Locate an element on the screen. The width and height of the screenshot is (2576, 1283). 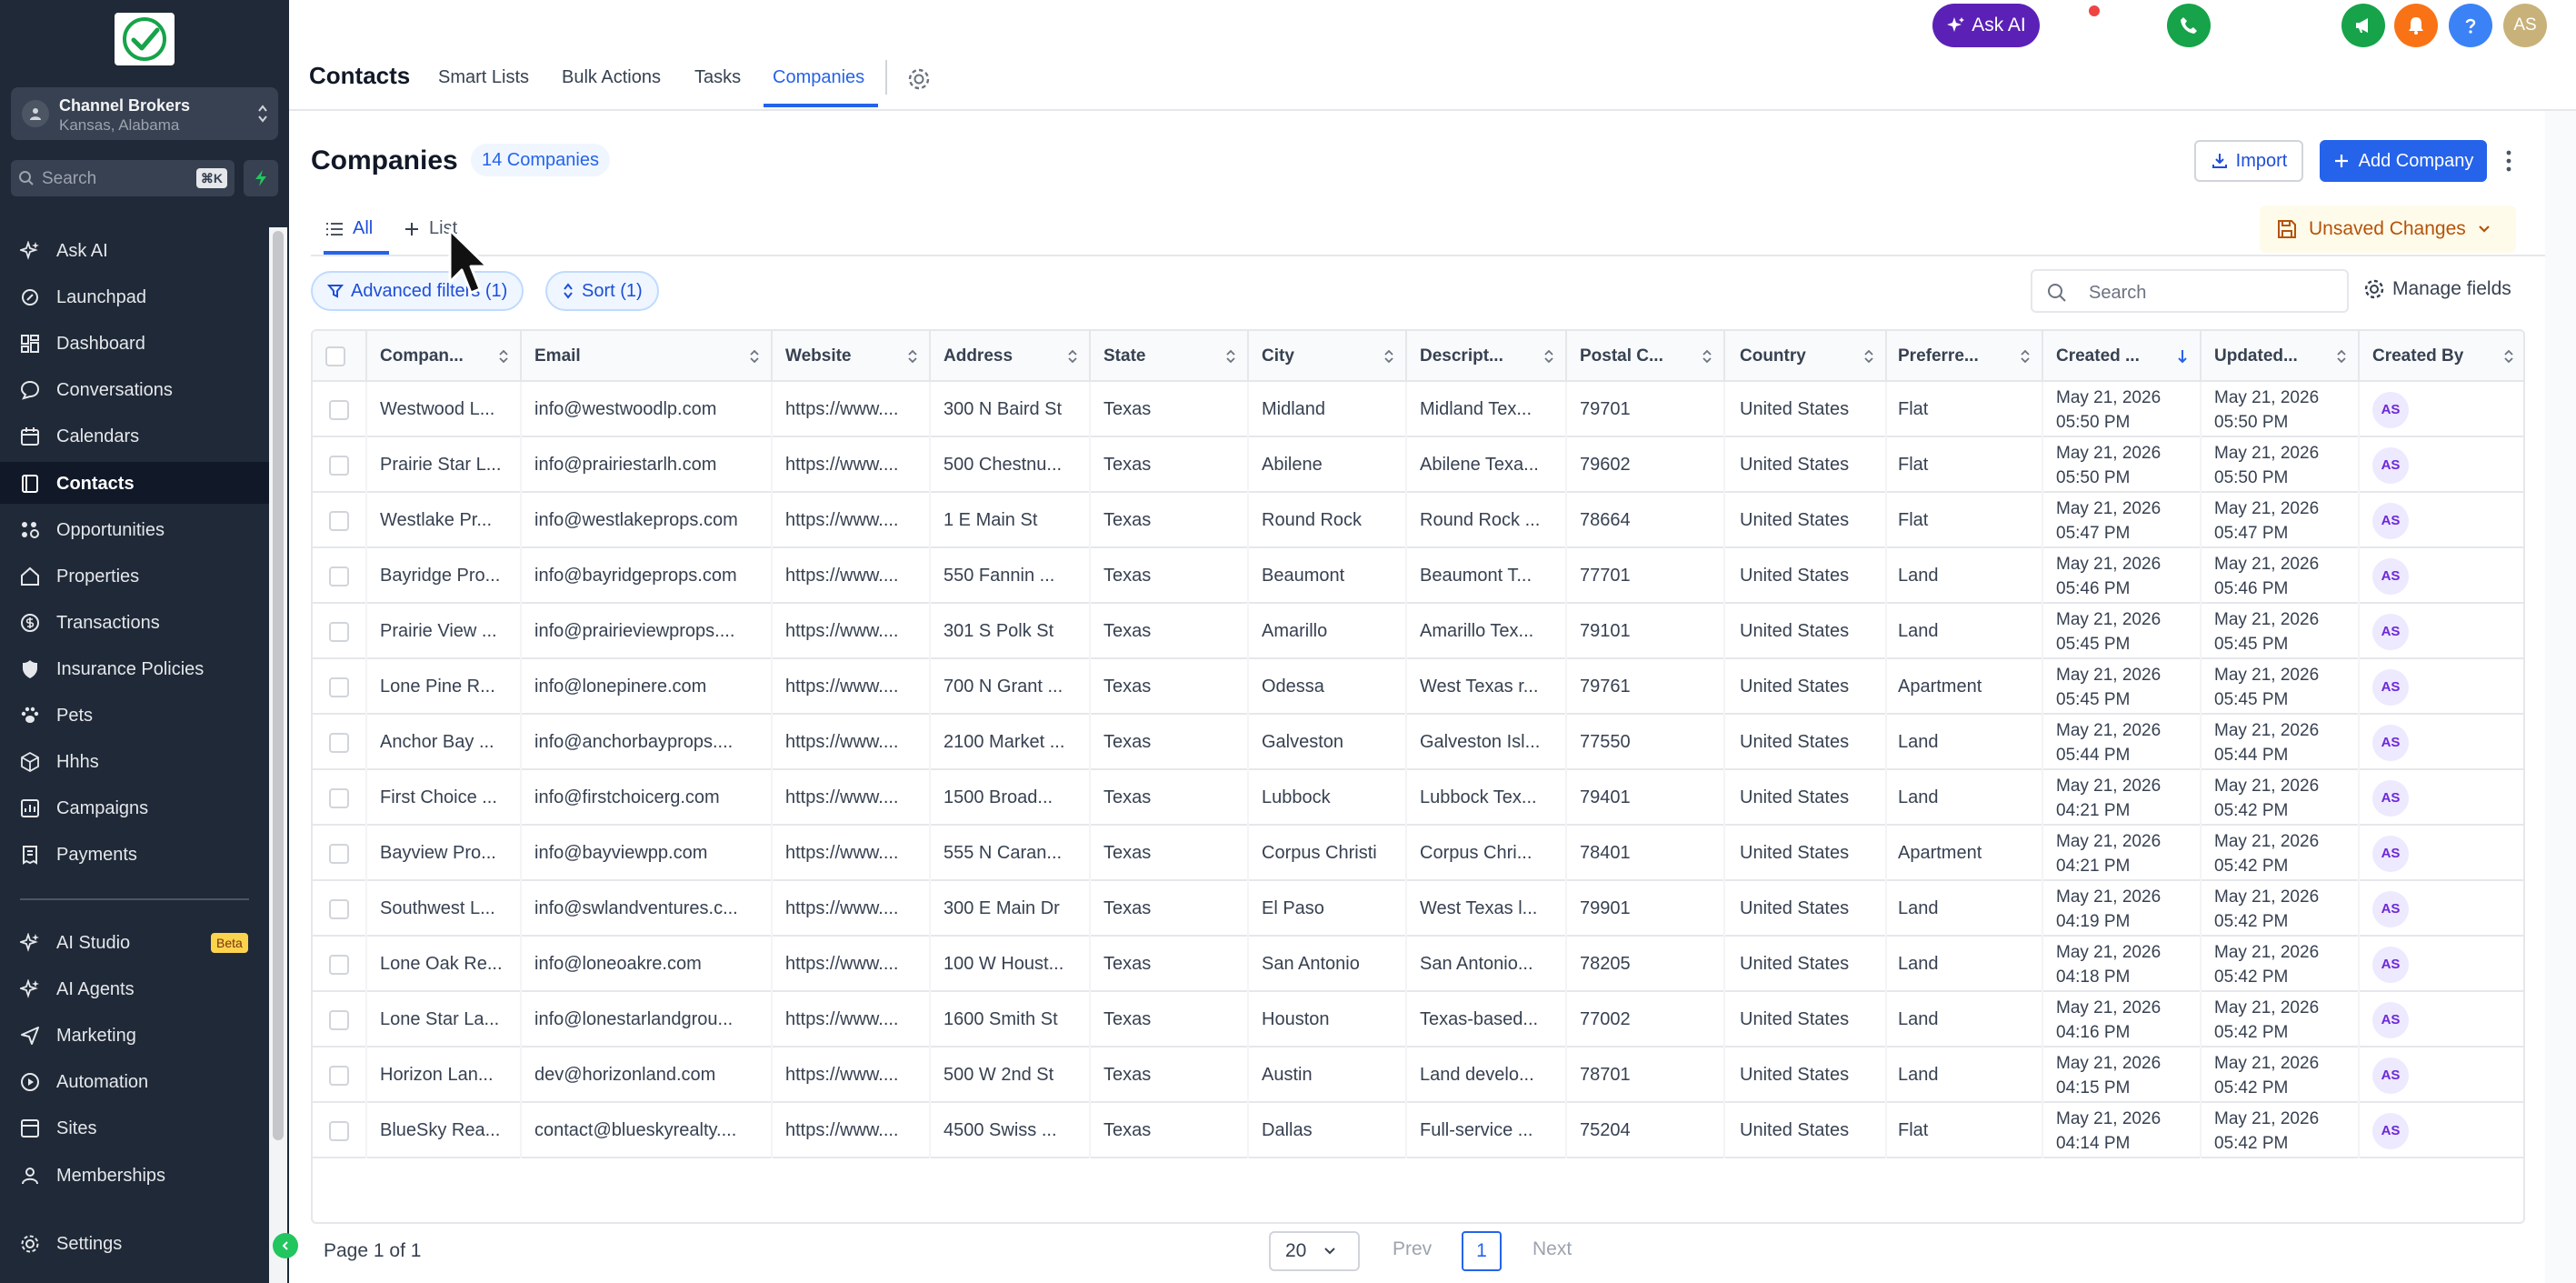
table-cell: info@bayridgeprops.com is located at coordinates (647, 576).